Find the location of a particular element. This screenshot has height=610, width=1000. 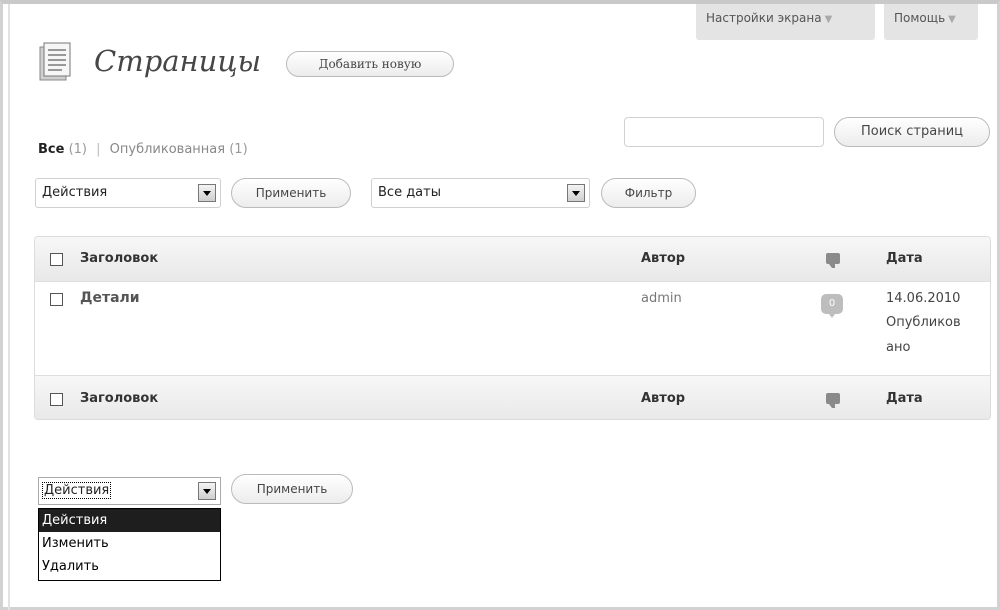

filter-all-link: Все is located at coordinates (51, 149).